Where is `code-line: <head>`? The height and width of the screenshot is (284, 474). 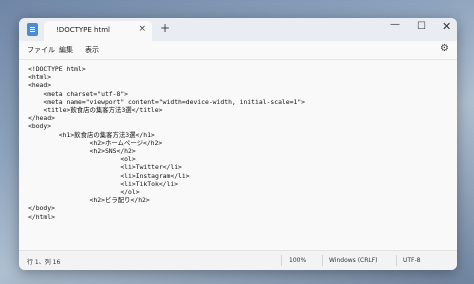 code-line: <head> is located at coordinates (40, 85).